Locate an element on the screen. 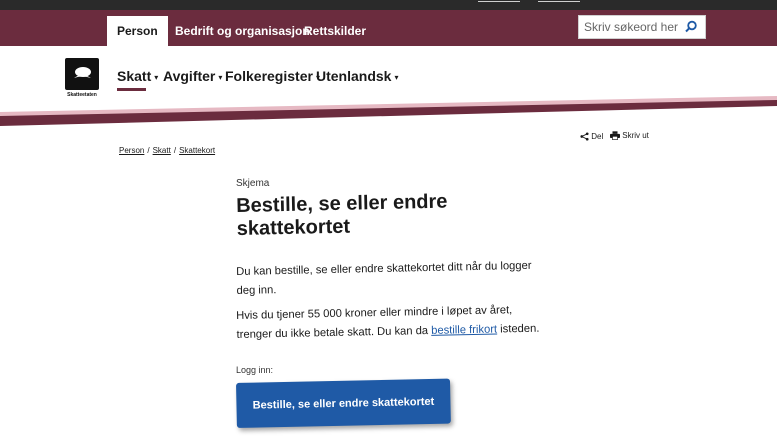 The height and width of the screenshot is (437, 777). tab-bedrift: Bedrift og organisasjon is located at coordinates (242, 31).